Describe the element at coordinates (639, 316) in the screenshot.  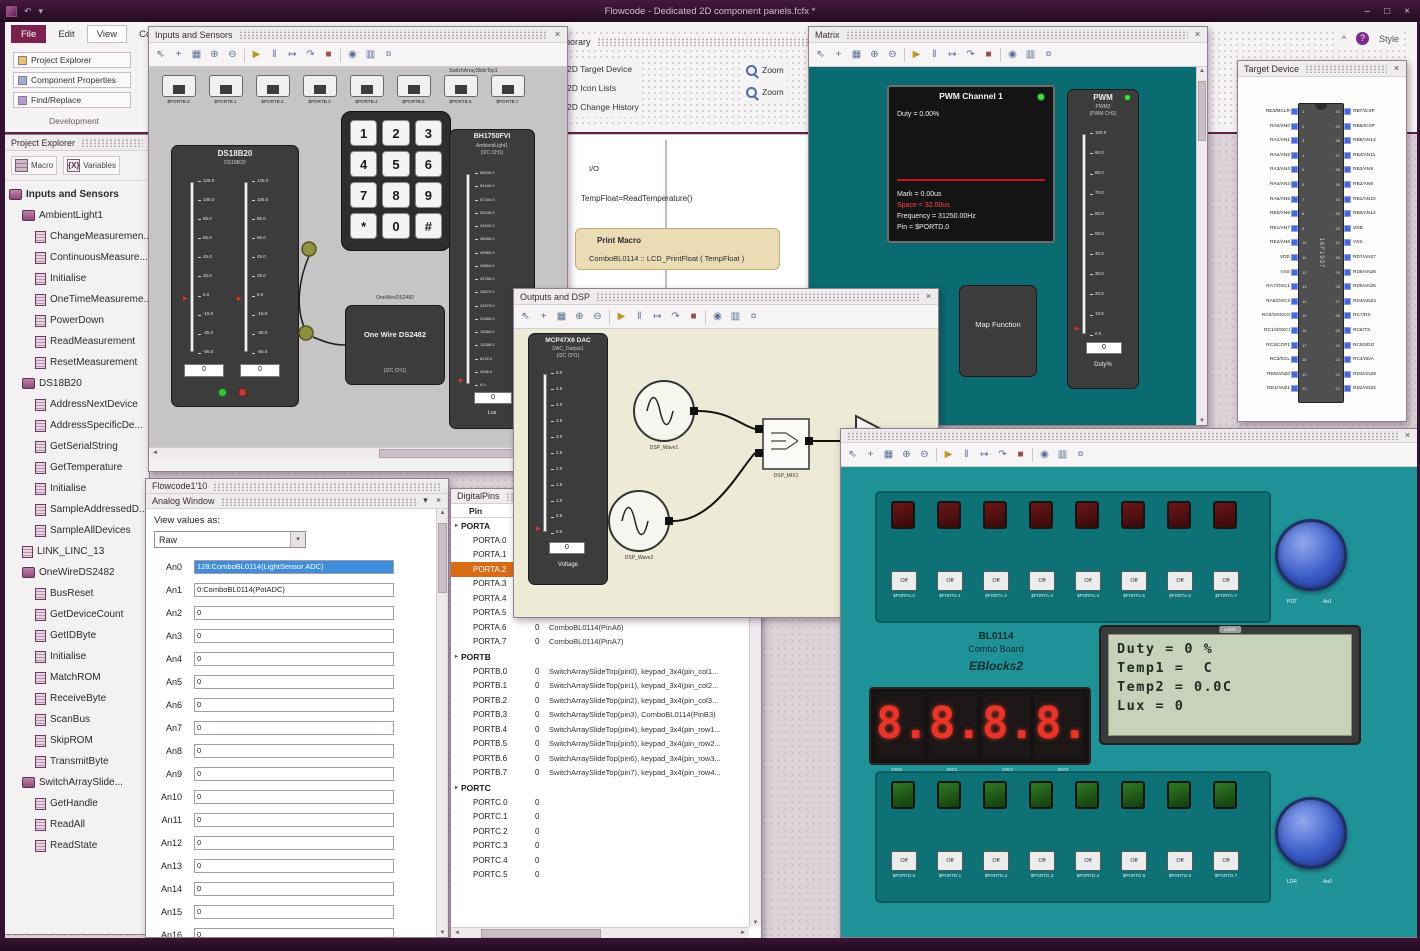
I see `pause-icon: ‖` at that location.